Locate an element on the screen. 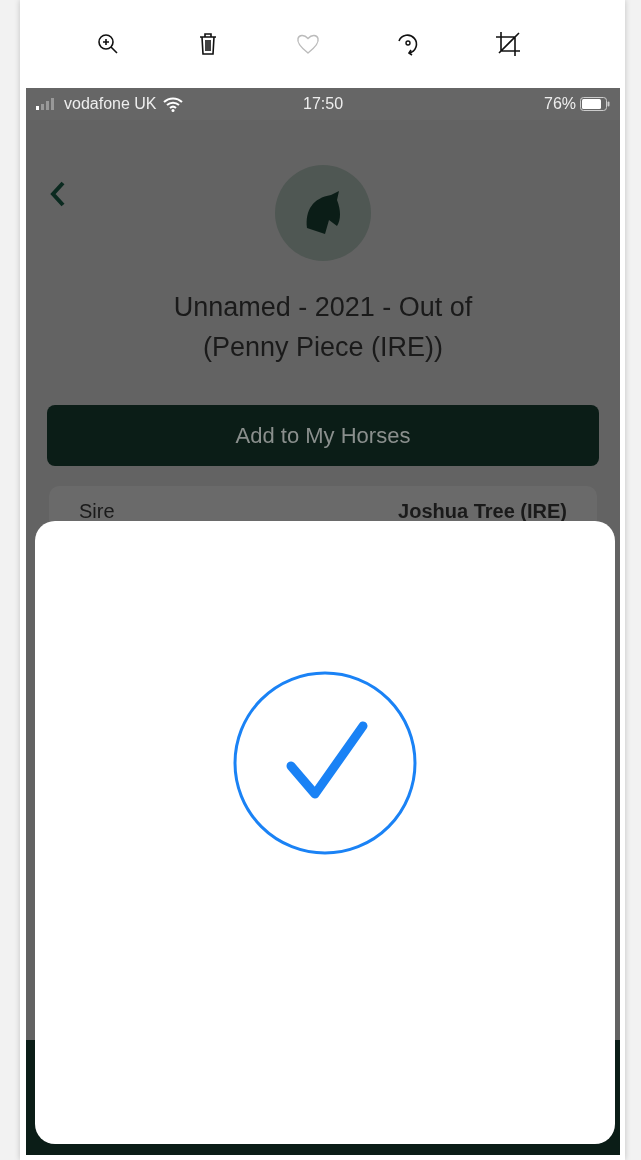 Image resolution: width=641 pixels, height=1160 pixels. add-to-my-horses-button: Add to My Horses is located at coordinates (323, 435).